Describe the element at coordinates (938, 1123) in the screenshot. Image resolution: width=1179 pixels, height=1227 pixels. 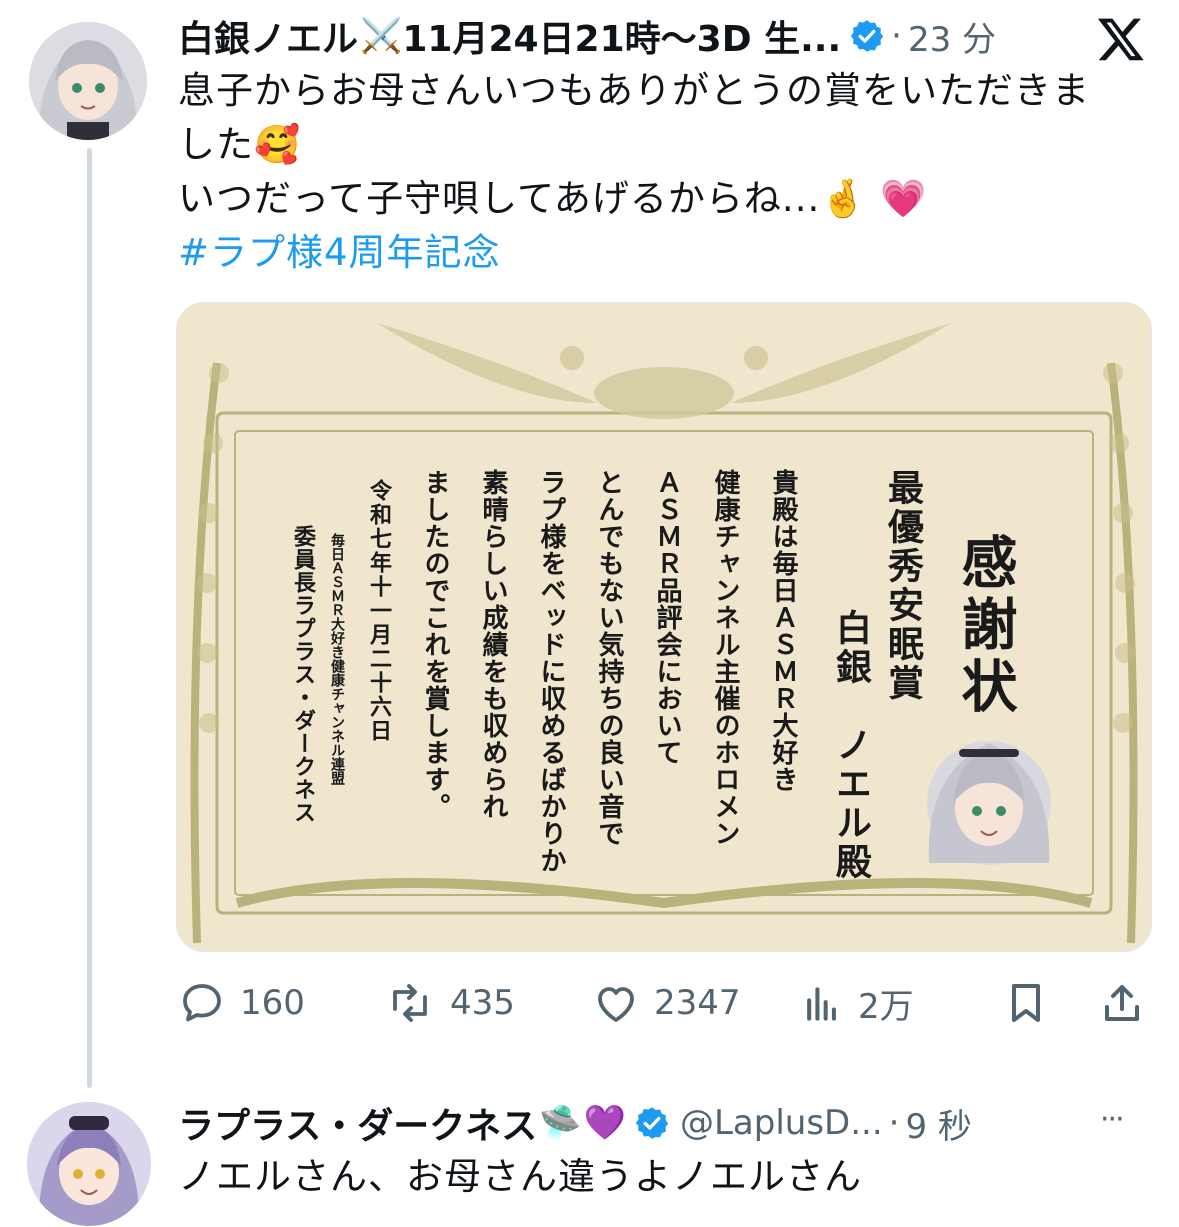
I see `timestamp: 9 秒` at that location.